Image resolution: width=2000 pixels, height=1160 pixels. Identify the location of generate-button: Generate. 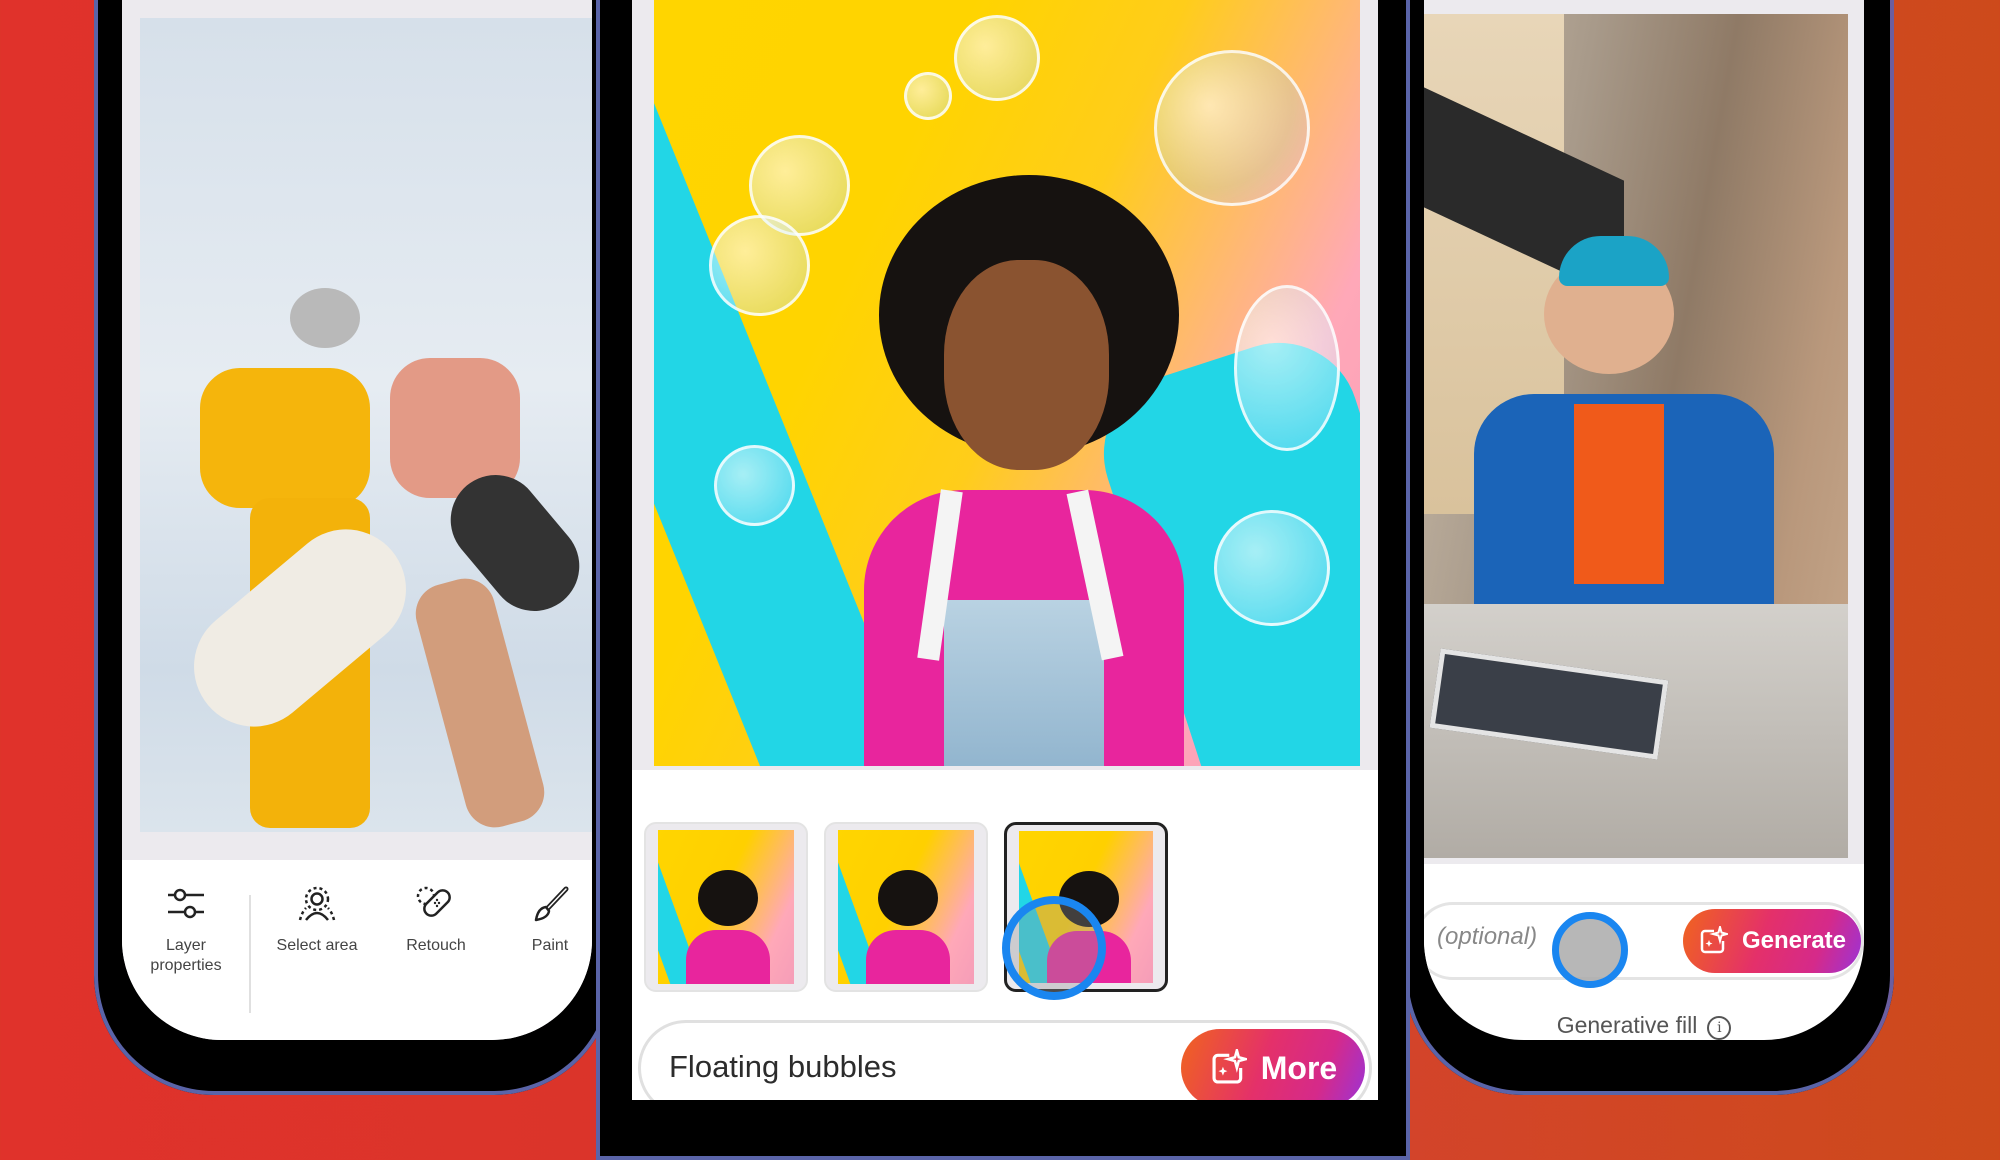
(1772, 941).